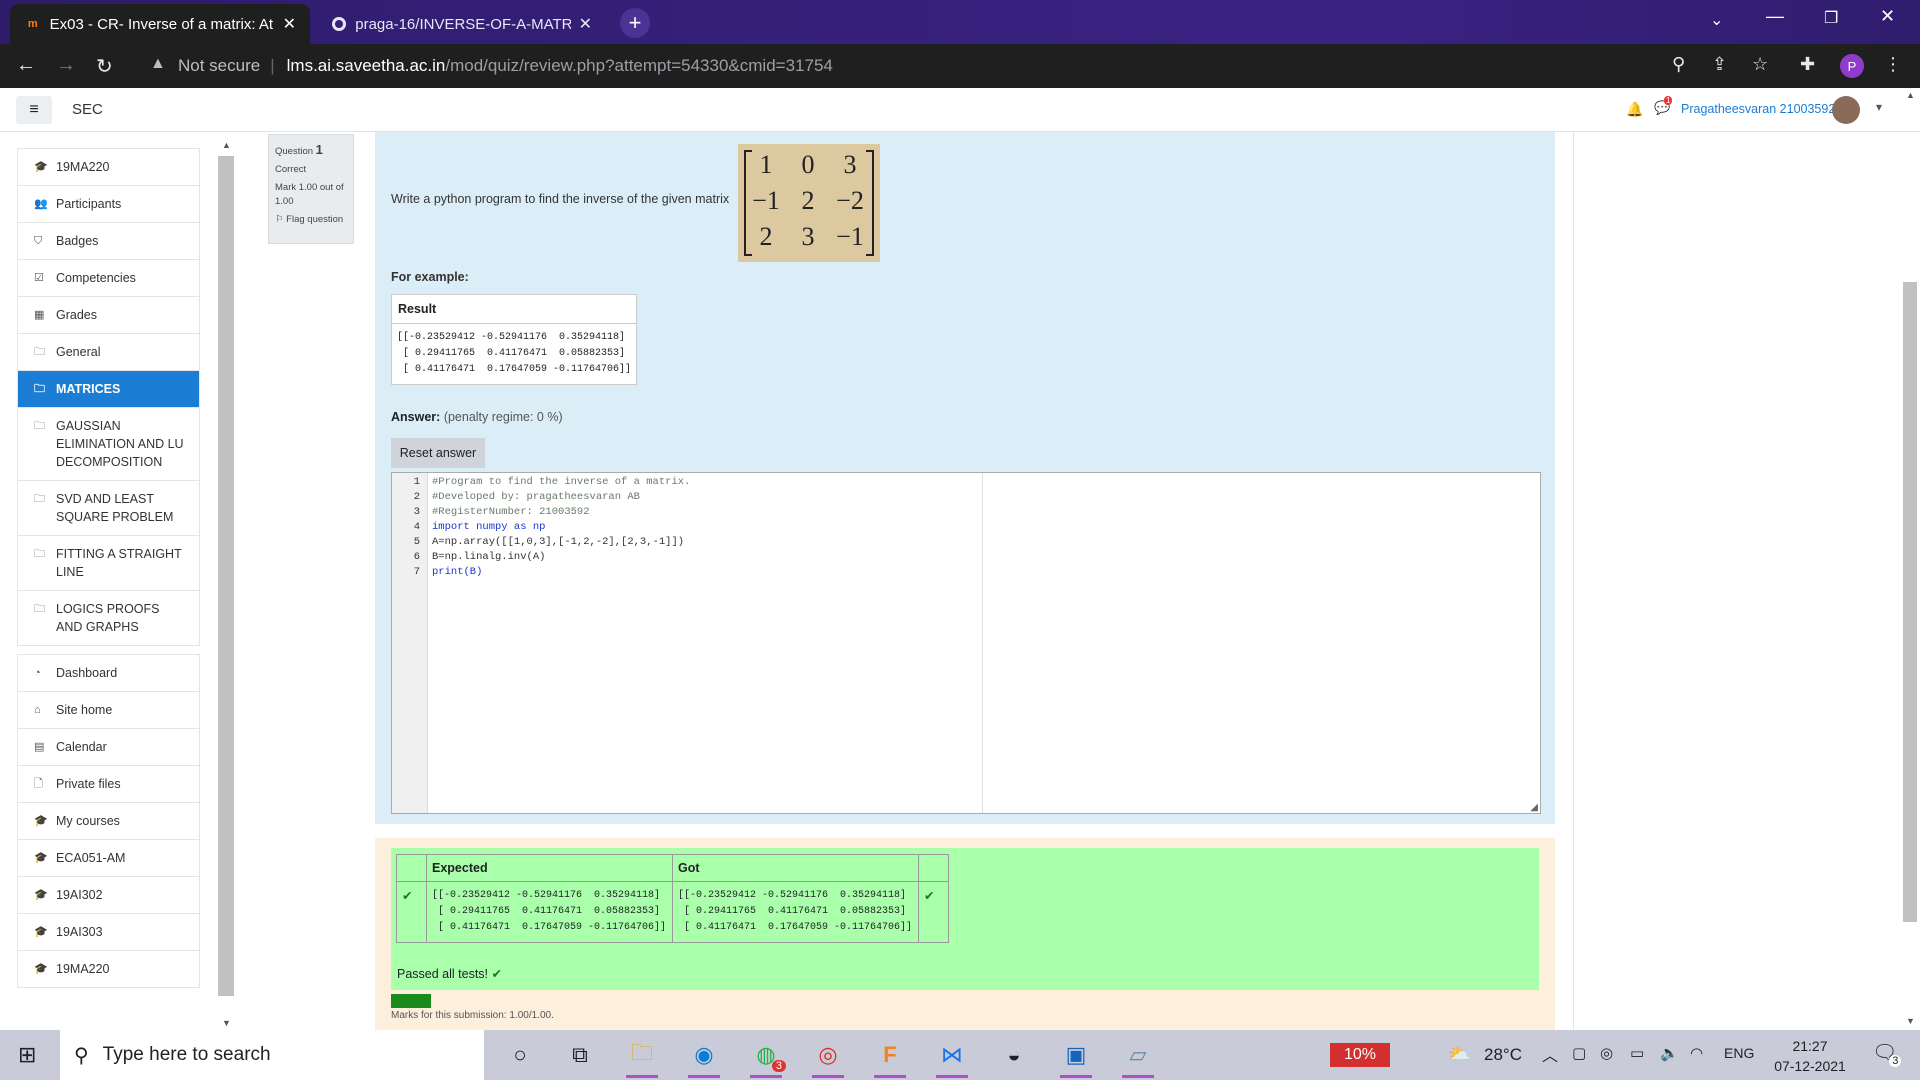 This screenshot has height=1080, width=1920. I want to click on page-scrollbar: ▲ ▼, so click(1910, 559).